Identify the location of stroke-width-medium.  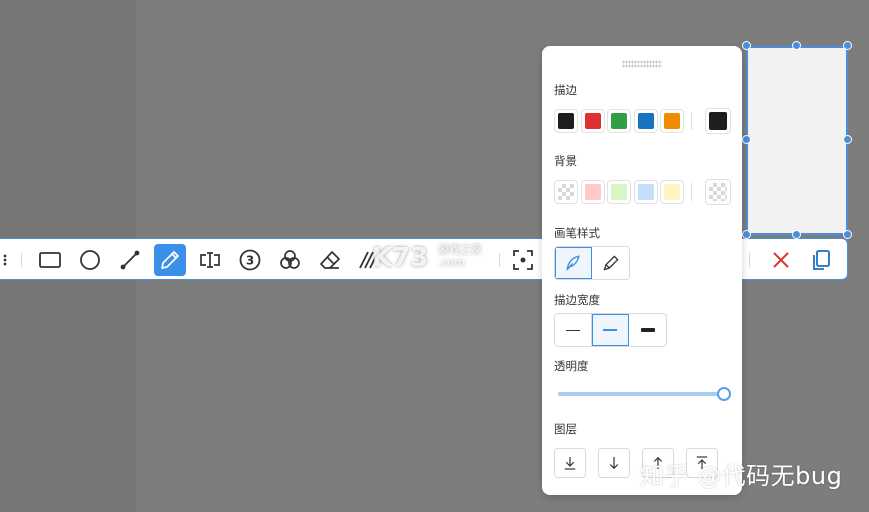
(610, 330).